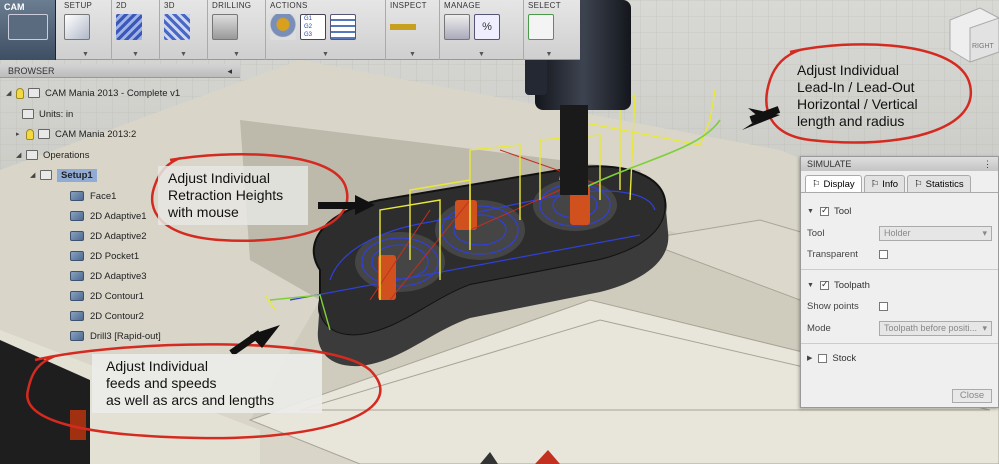  Describe the element at coordinates (883, 254) in the screenshot. I see `transparent-checkbox` at that location.